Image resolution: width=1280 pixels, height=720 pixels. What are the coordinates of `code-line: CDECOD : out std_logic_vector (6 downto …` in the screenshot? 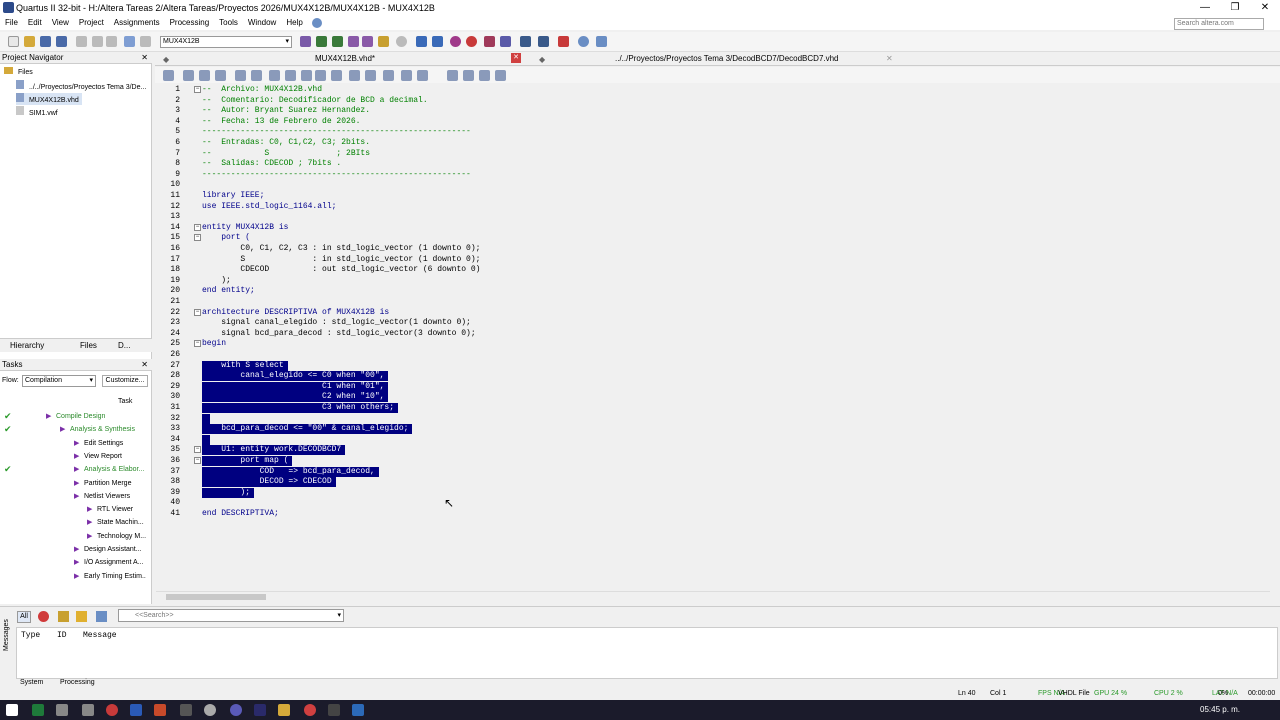 It's located at (341, 270).